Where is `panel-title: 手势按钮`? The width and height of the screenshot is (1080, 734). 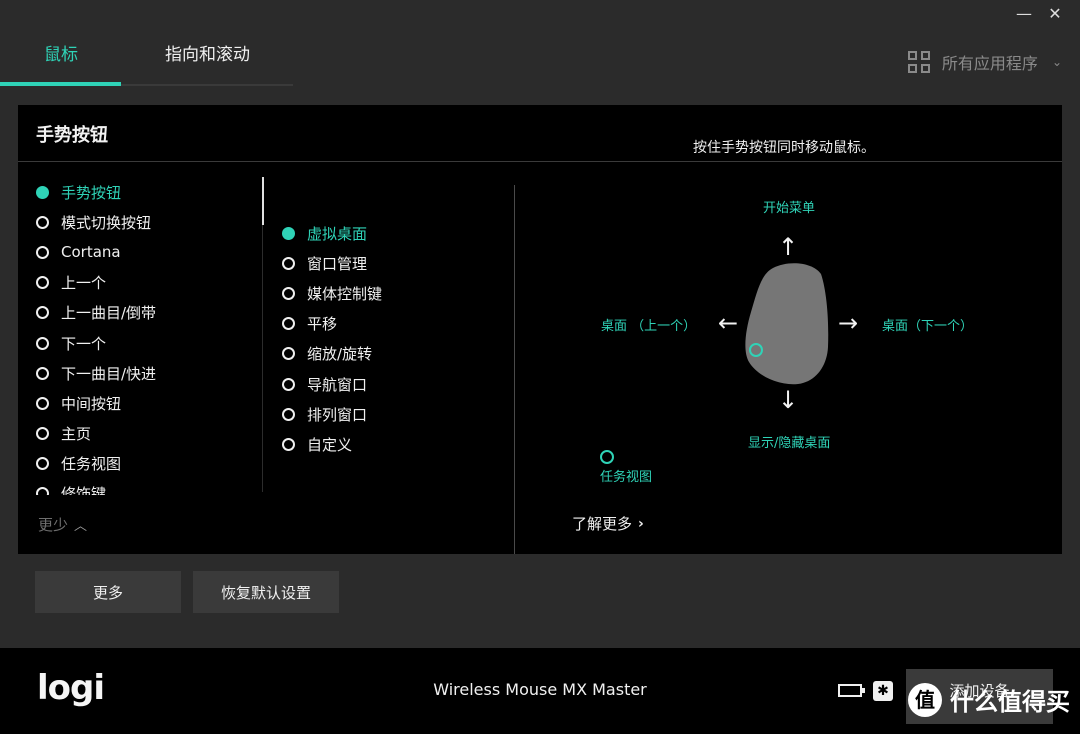
panel-title: 手势按钮 is located at coordinates (72, 135).